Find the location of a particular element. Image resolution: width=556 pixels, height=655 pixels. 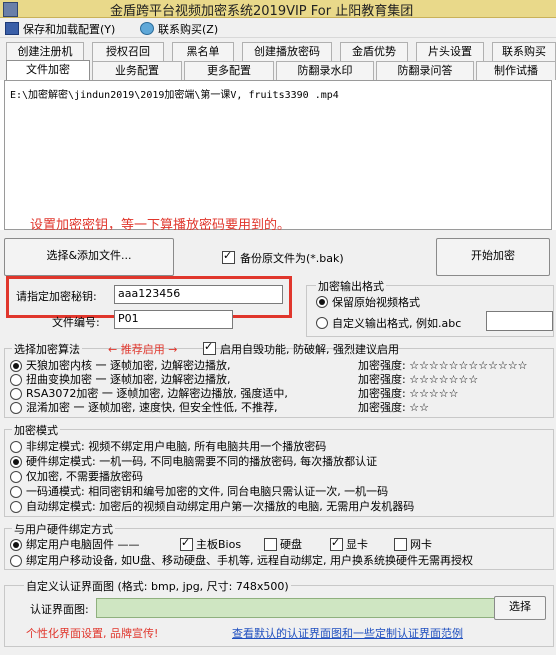

view-examples-link: 查看默认的认证界面图和一些定制认证界面范例 is located at coordinates (347, 633).